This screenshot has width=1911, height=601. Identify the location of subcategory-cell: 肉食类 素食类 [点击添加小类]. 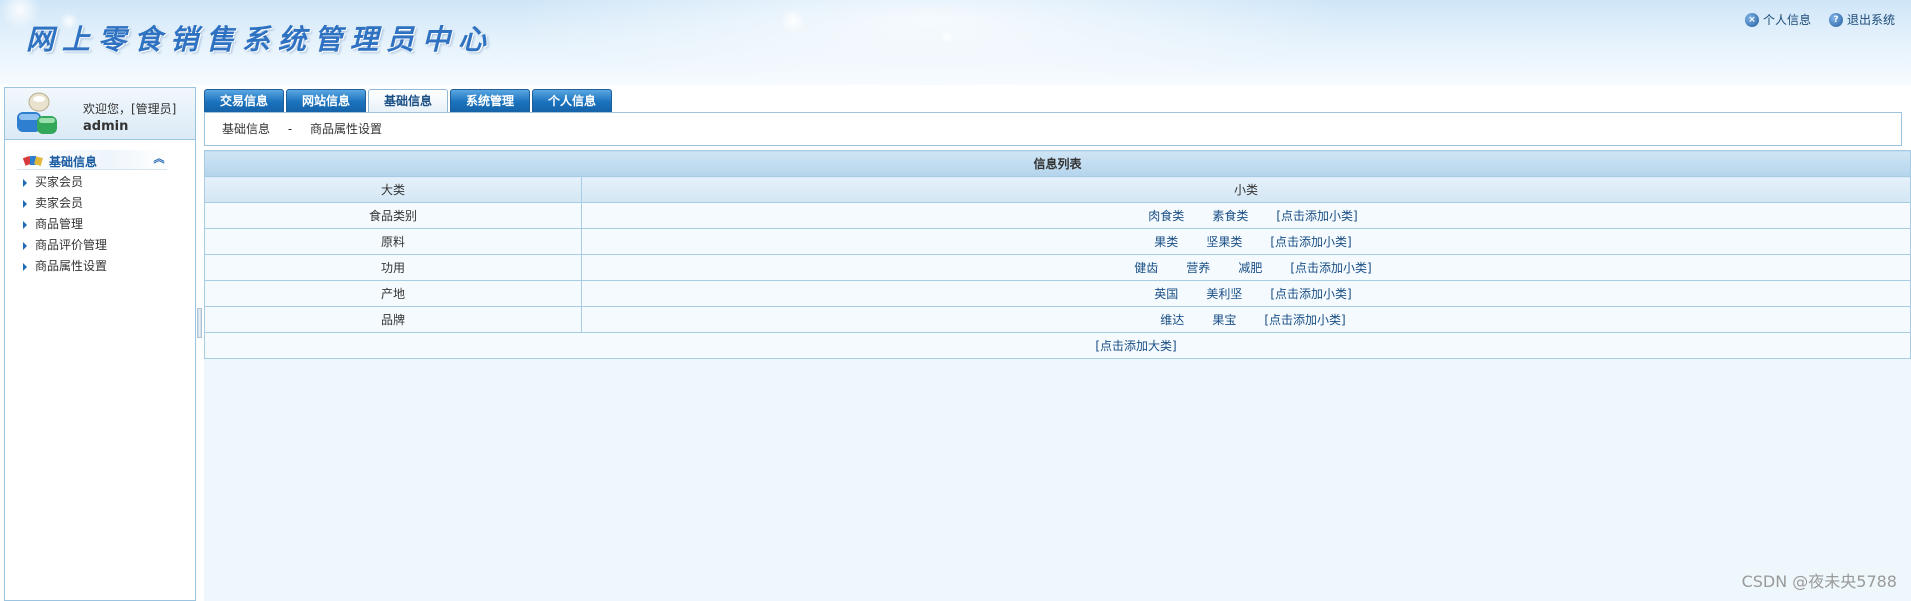
(1246, 215).